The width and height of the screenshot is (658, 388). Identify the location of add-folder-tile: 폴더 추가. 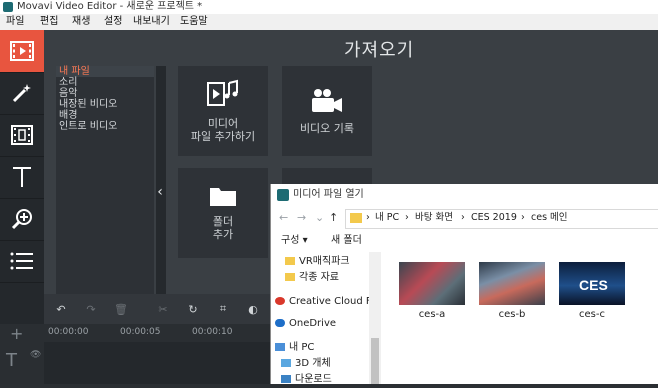
(223, 213).